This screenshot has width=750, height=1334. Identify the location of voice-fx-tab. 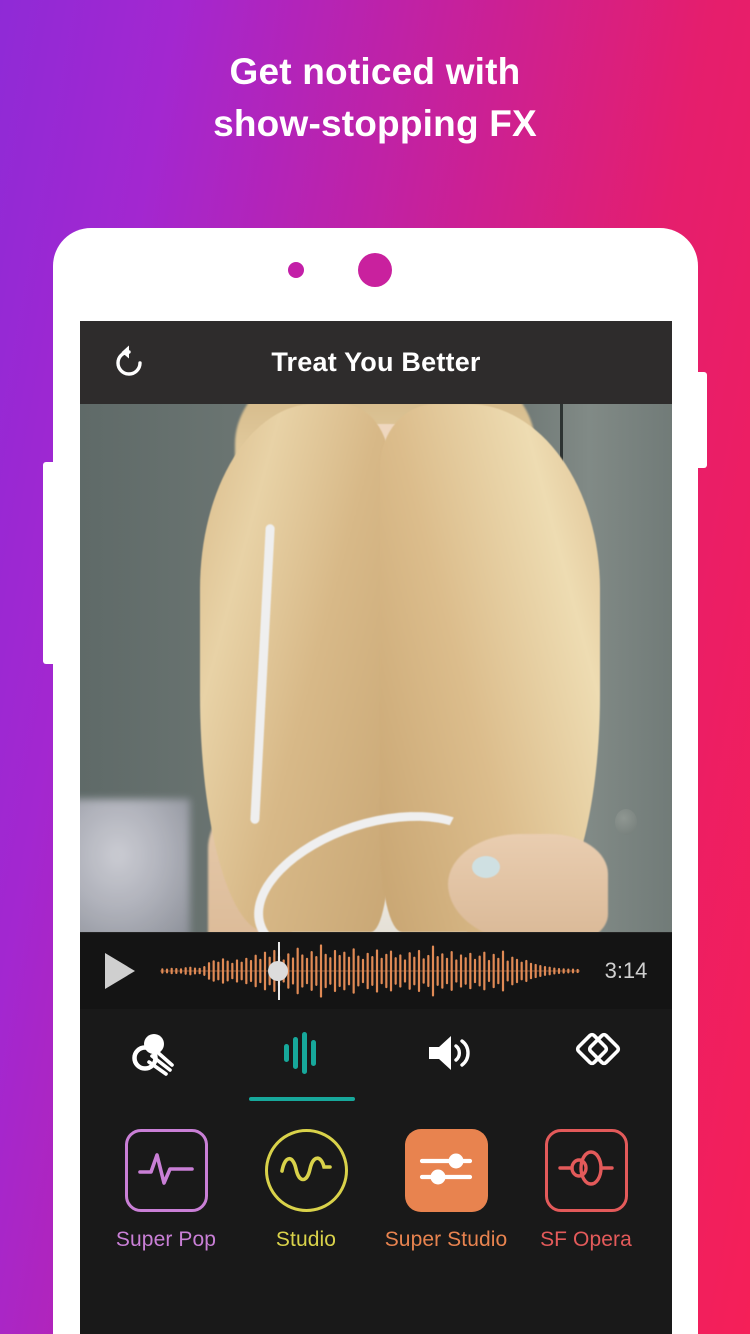
(302, 1055).